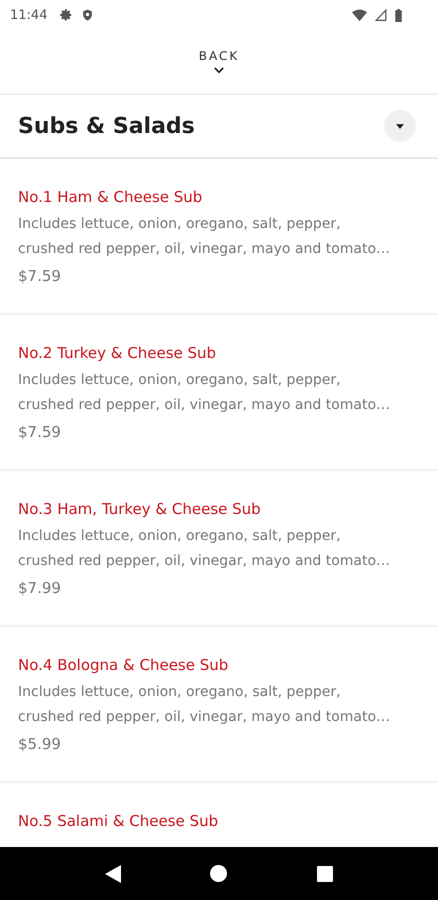  Describe the element at coordinates (359, 15) in the screenshot. I see `wifi-icon` at that location.